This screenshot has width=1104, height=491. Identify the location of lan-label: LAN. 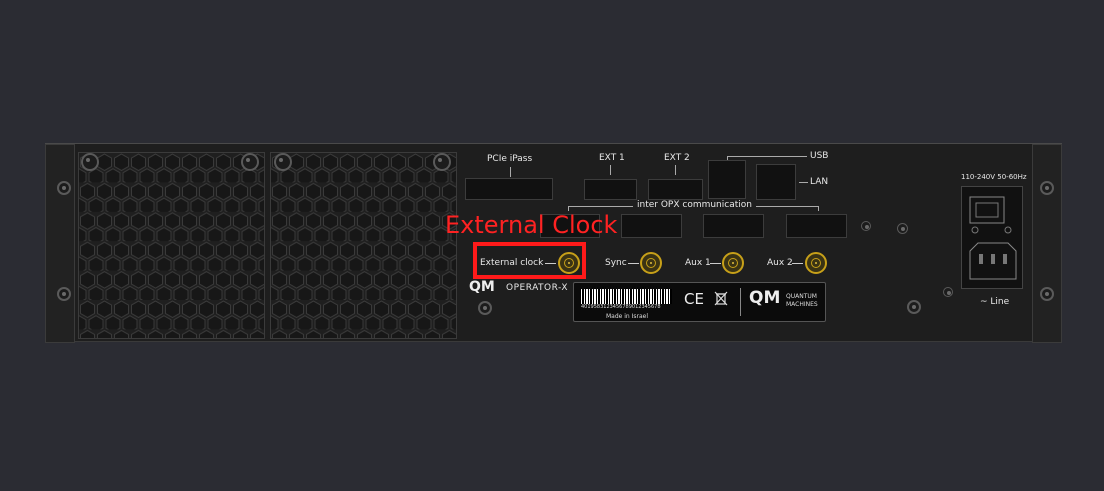
(819, 182).